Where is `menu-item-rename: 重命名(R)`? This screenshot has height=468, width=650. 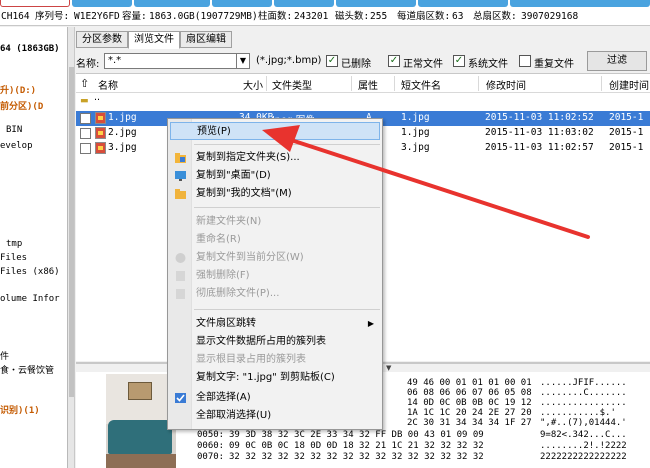 menu-item-rename: 重命名(R) is located at coordinates (275, 240).